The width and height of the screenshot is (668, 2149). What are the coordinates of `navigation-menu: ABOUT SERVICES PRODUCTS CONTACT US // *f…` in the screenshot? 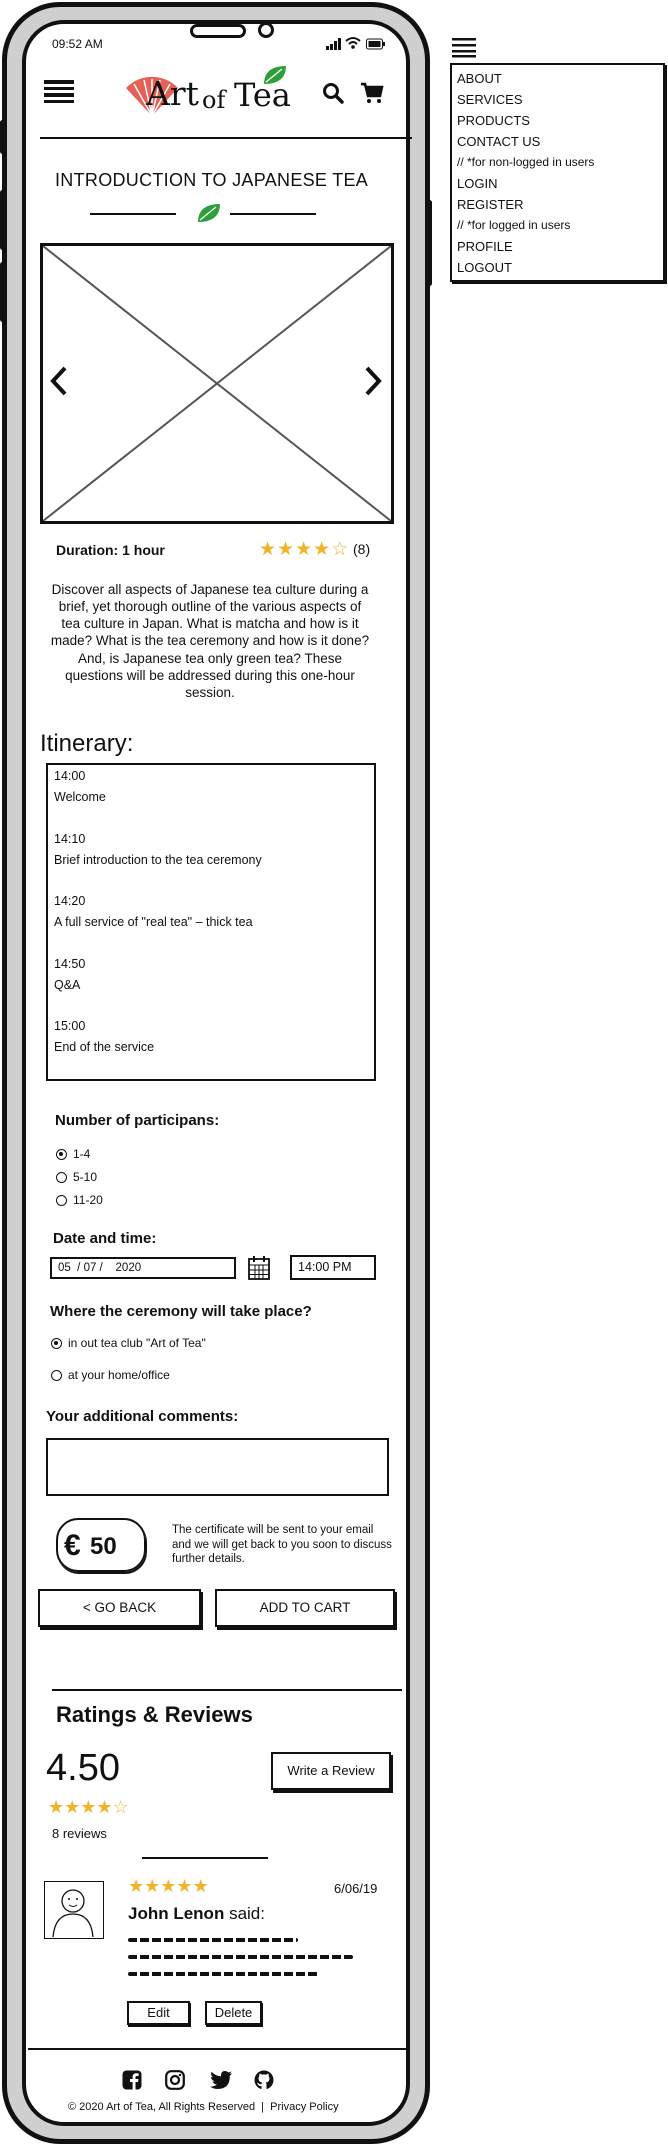 It's located at (557, 172).